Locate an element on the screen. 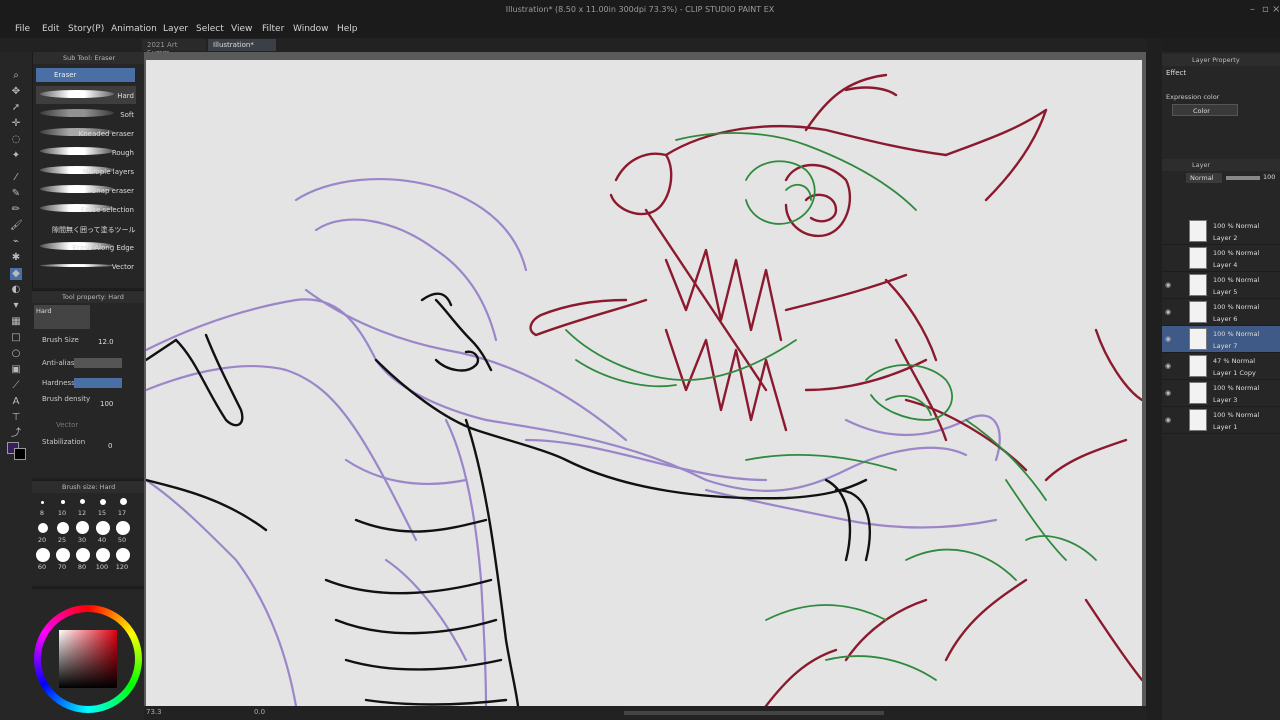 This screenshot has width=1280, height=720. move-layer-icon: ✛ is located at coordinates (16, 124).